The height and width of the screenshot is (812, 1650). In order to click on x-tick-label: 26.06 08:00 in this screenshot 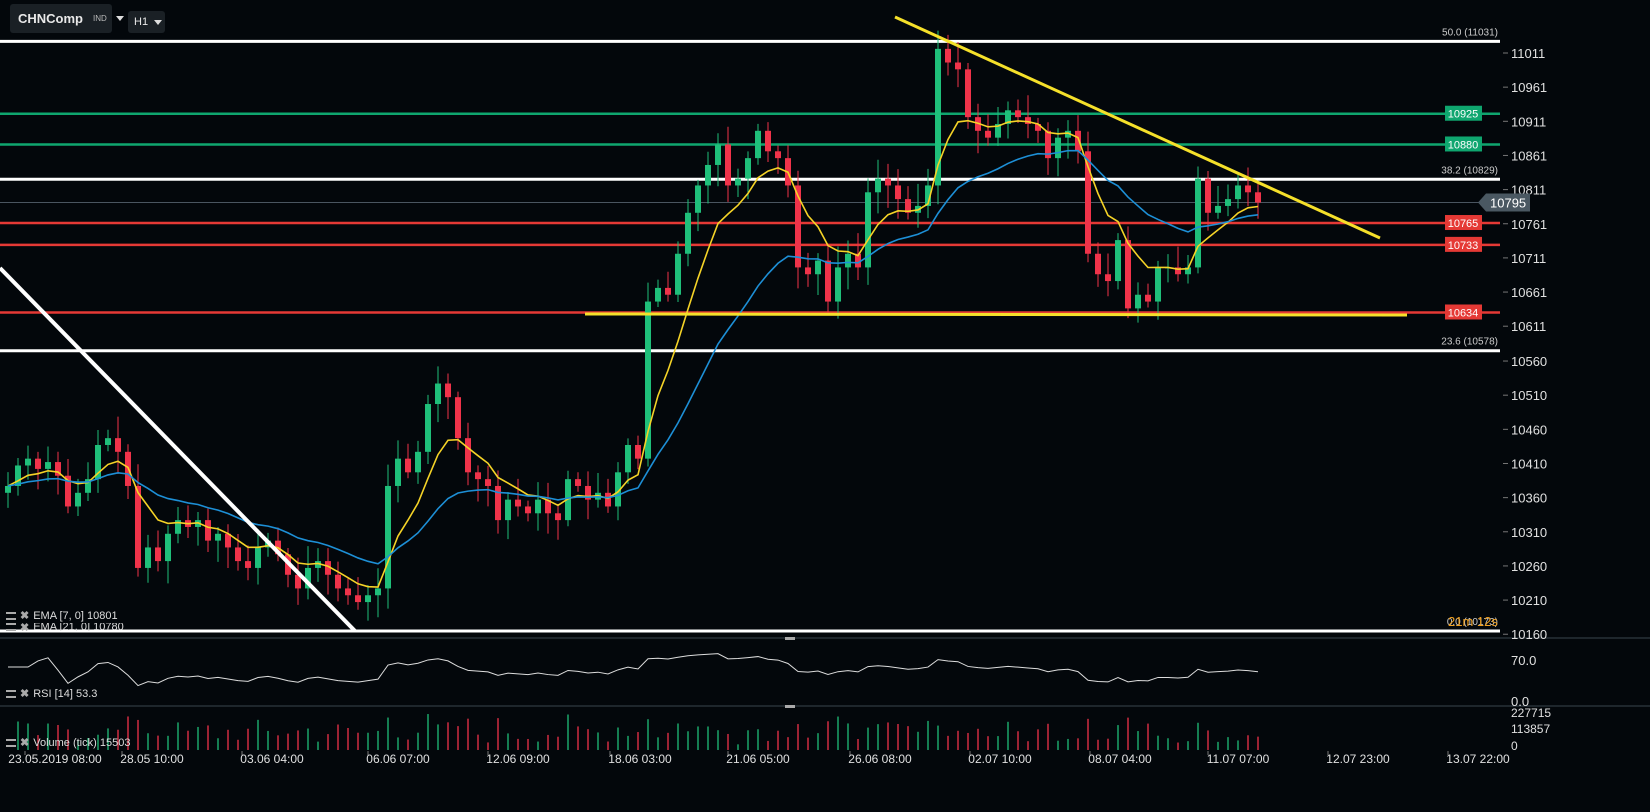, I will do `click(880, 759)`.